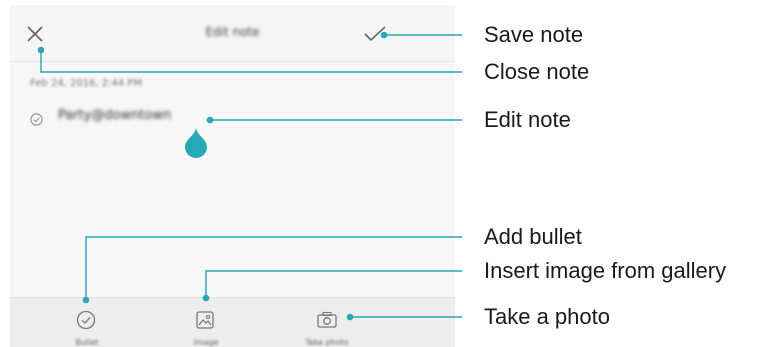 Image resolution: width=765 pixels, height=347 pixels. Describe the element at coordinates (537, 71) in the screenshot. I see `callout-close-note: Close note` at that location.